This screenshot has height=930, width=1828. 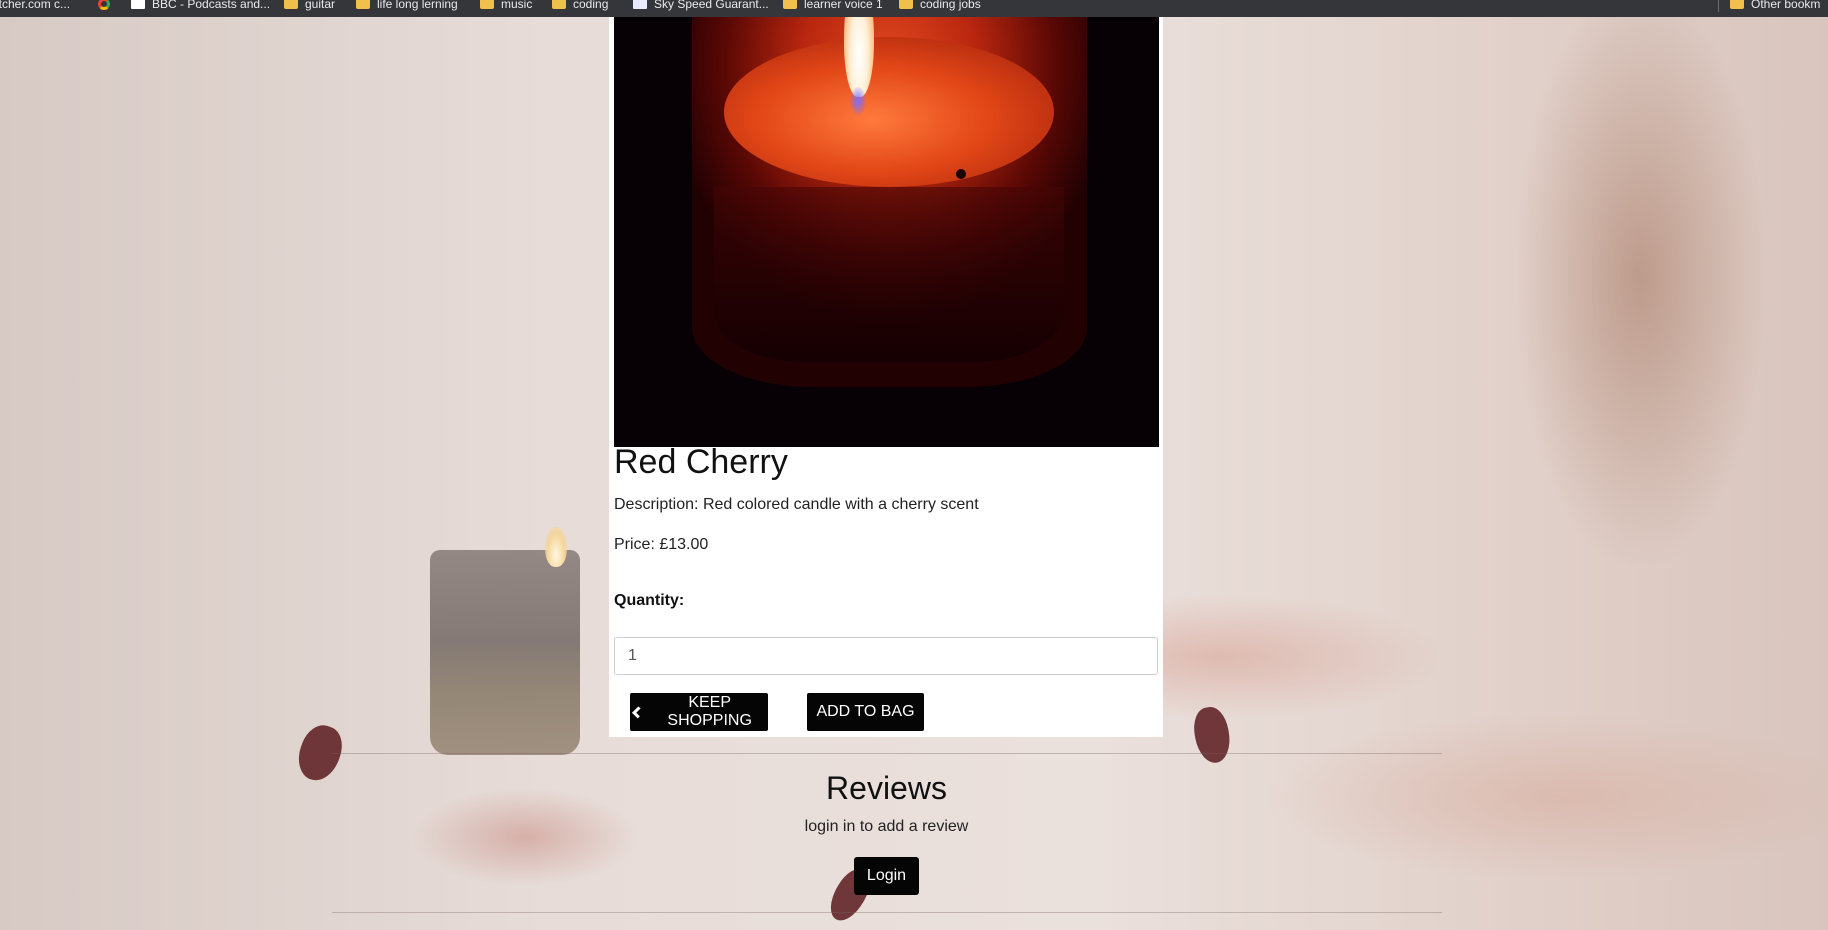 What do you see at coordinates (634, 544) in the screenshot?
I see `price-label: Price:` at bounding box center [634, 544].